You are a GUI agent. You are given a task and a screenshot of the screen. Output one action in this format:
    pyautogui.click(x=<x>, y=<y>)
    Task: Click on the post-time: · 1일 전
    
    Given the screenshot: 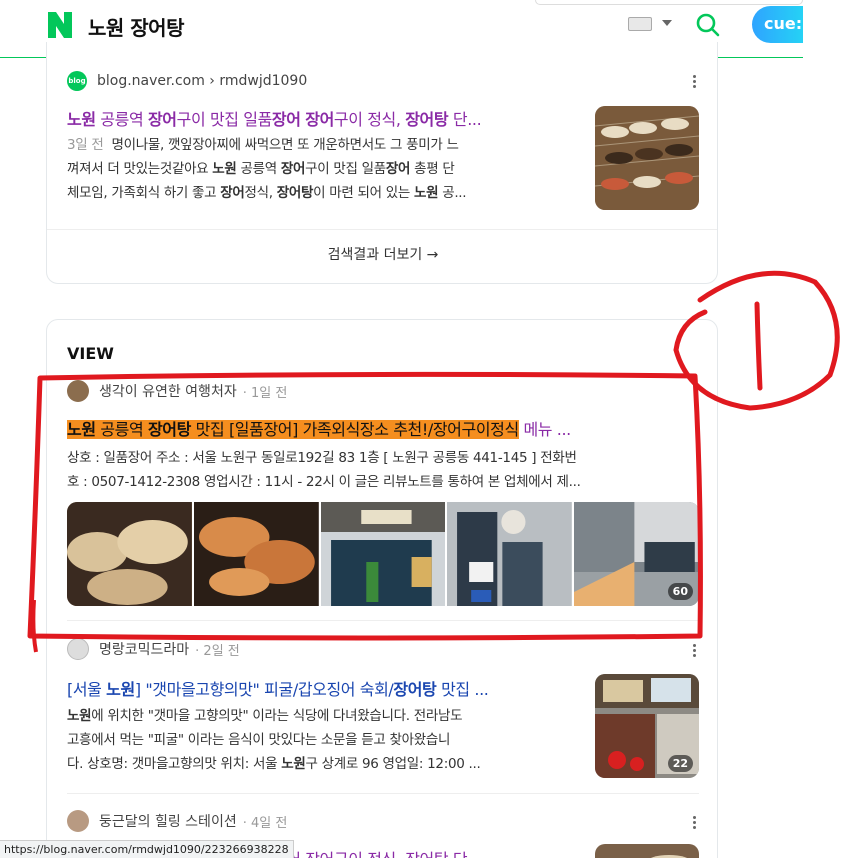 What is the action you would take?
    pyautogui.click(x=265, y=393)
    